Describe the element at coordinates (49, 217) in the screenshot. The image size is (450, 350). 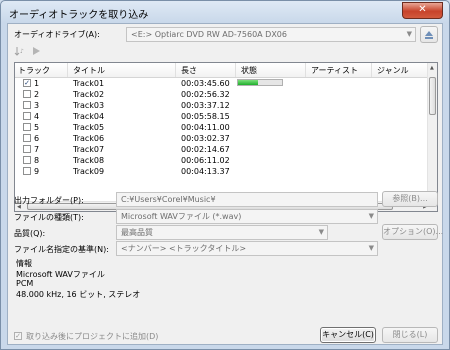
I see `file-type-label: ファイルの種類(T):` at that location.